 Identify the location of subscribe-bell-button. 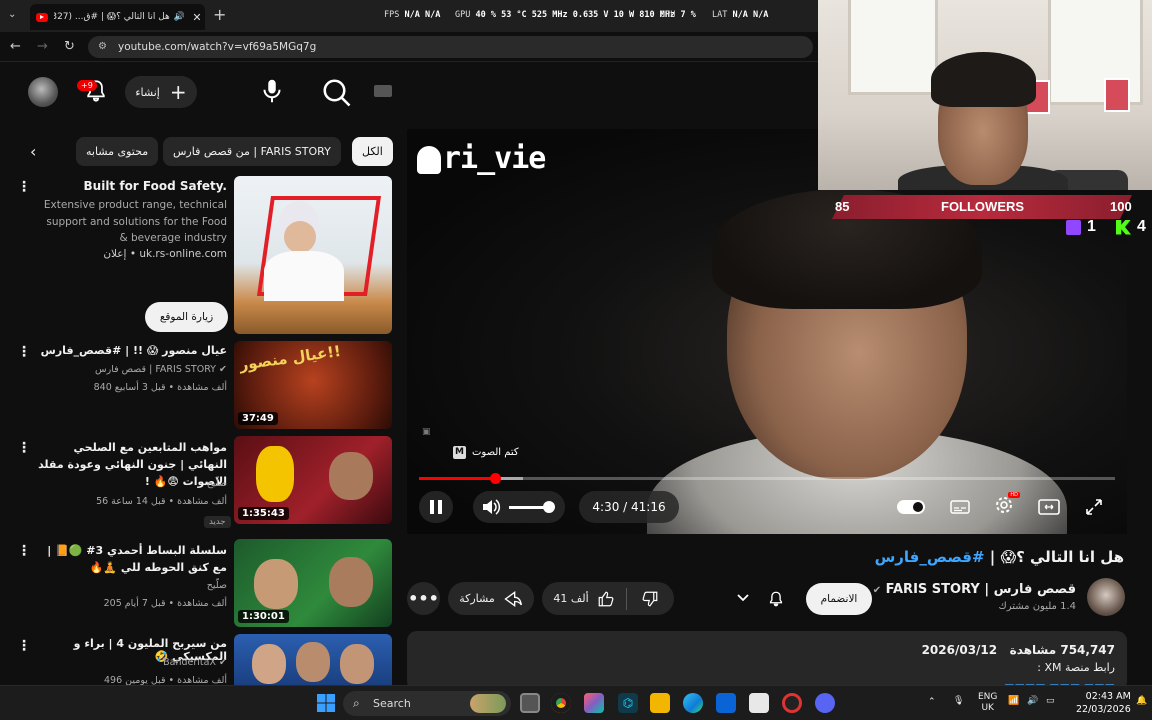
(776, 599).